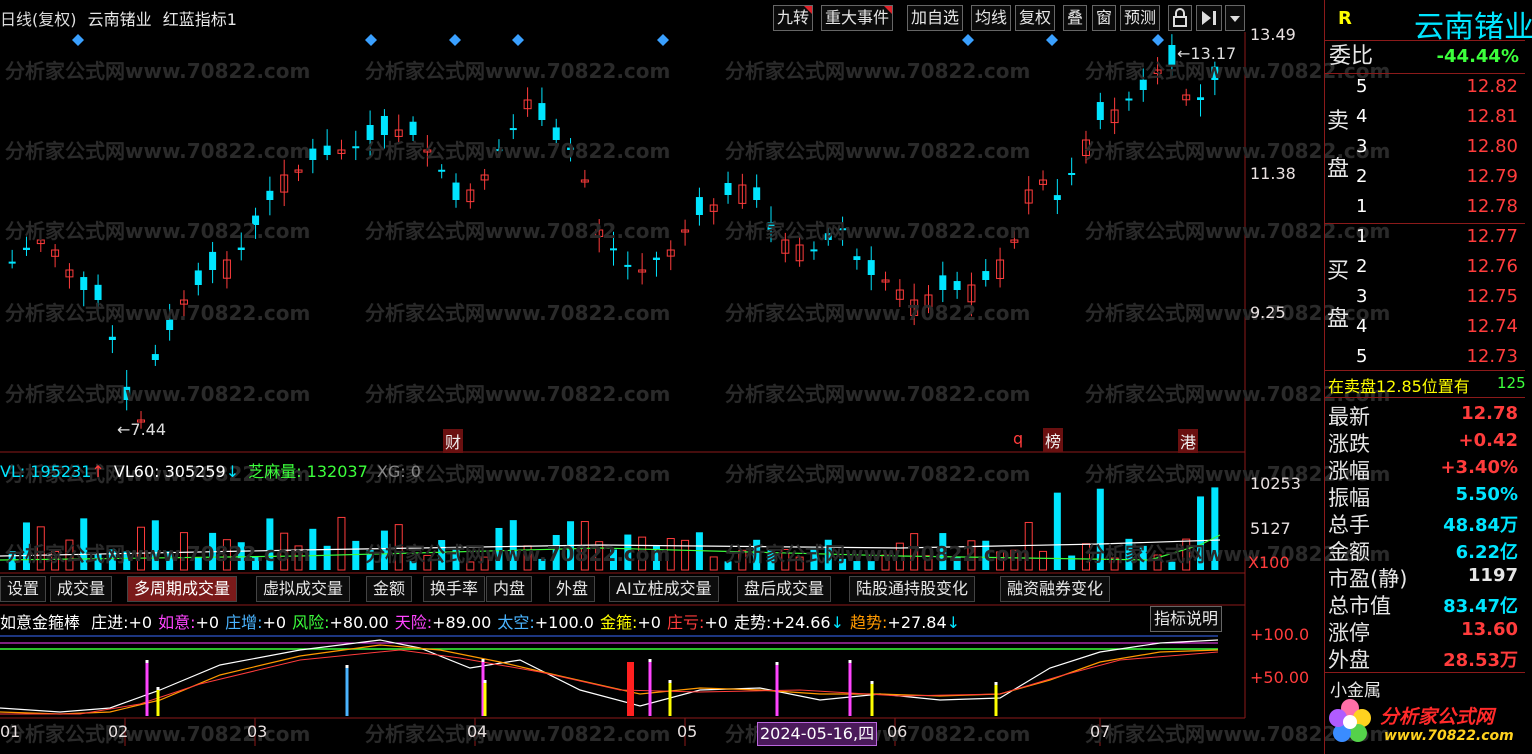  I want to click on indicator-item-label: 太空:, so click(516, 622).